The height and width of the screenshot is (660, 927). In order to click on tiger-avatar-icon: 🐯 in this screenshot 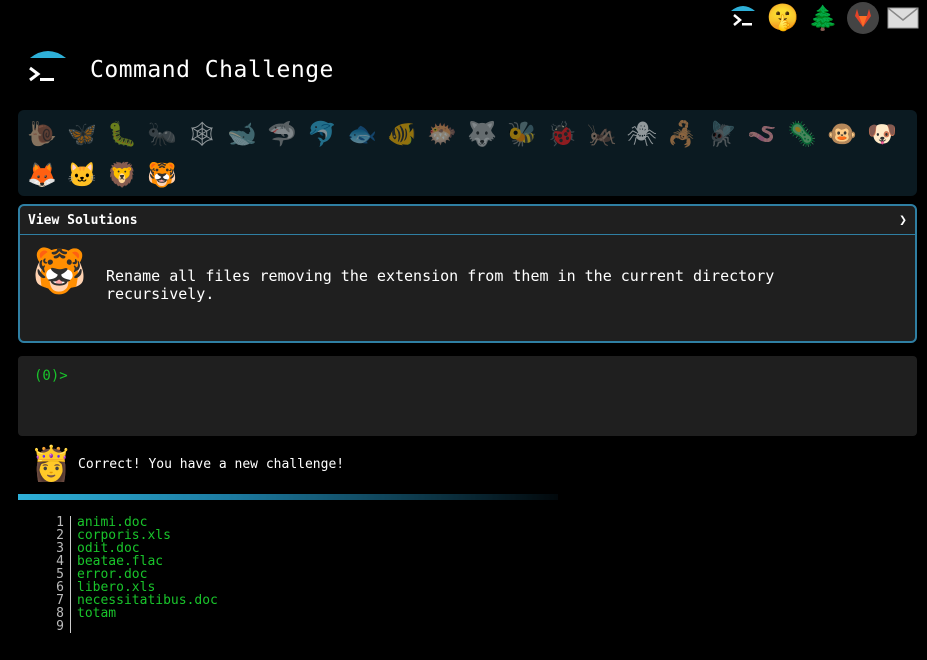, I will do `click(59, 271)`.